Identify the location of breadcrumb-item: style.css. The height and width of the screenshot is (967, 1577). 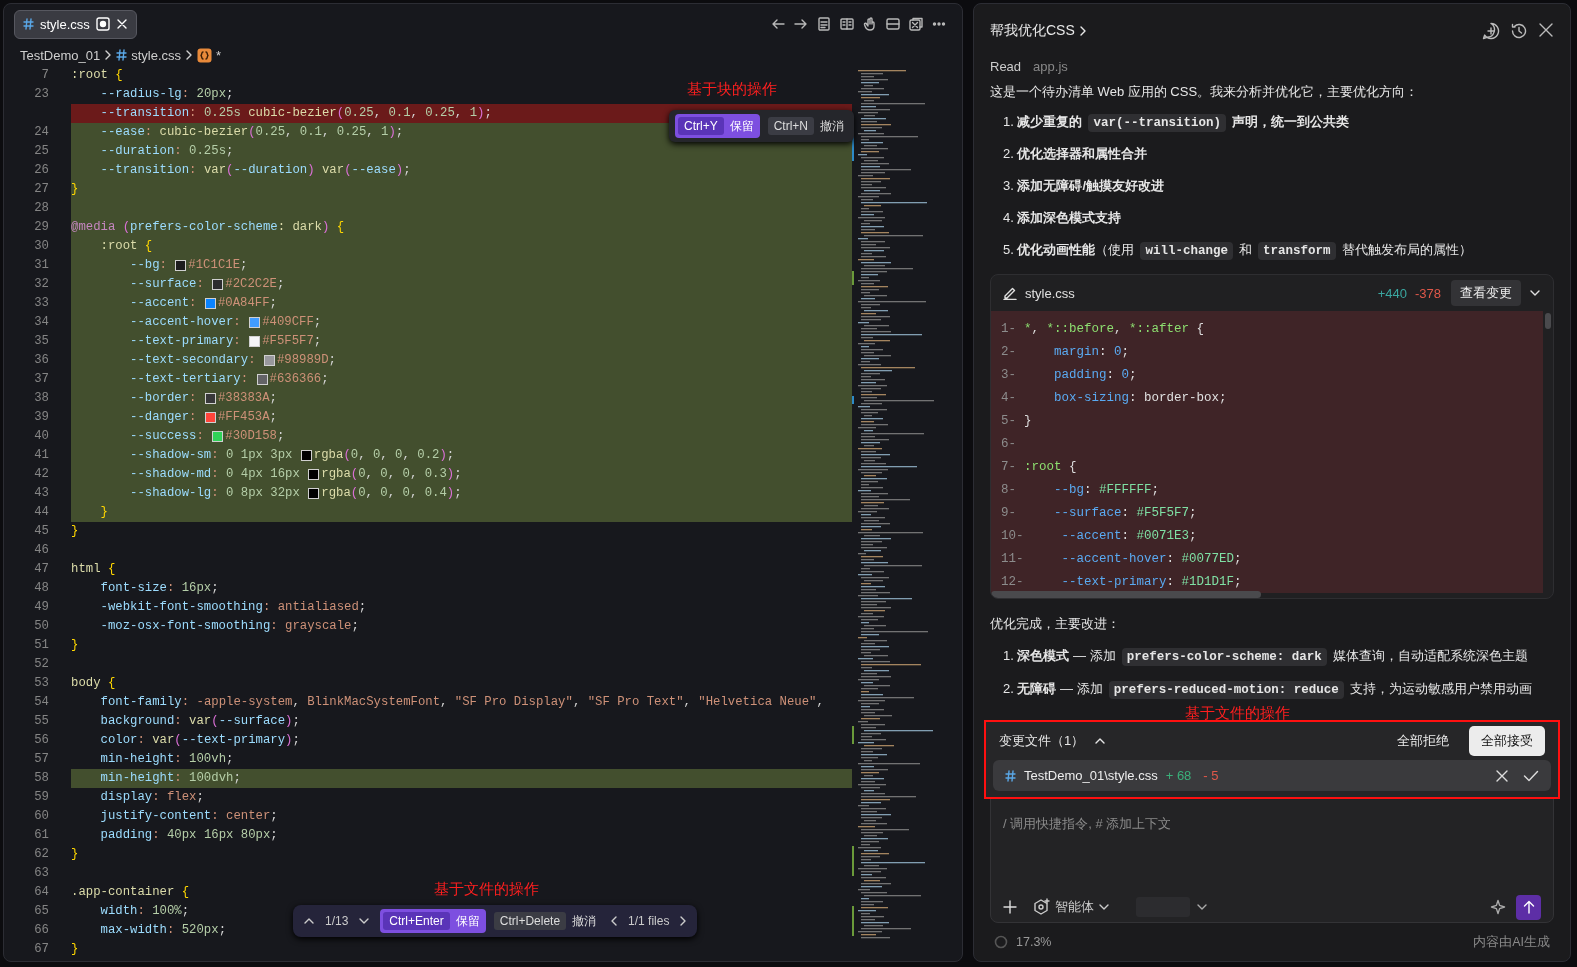
(156, 55).